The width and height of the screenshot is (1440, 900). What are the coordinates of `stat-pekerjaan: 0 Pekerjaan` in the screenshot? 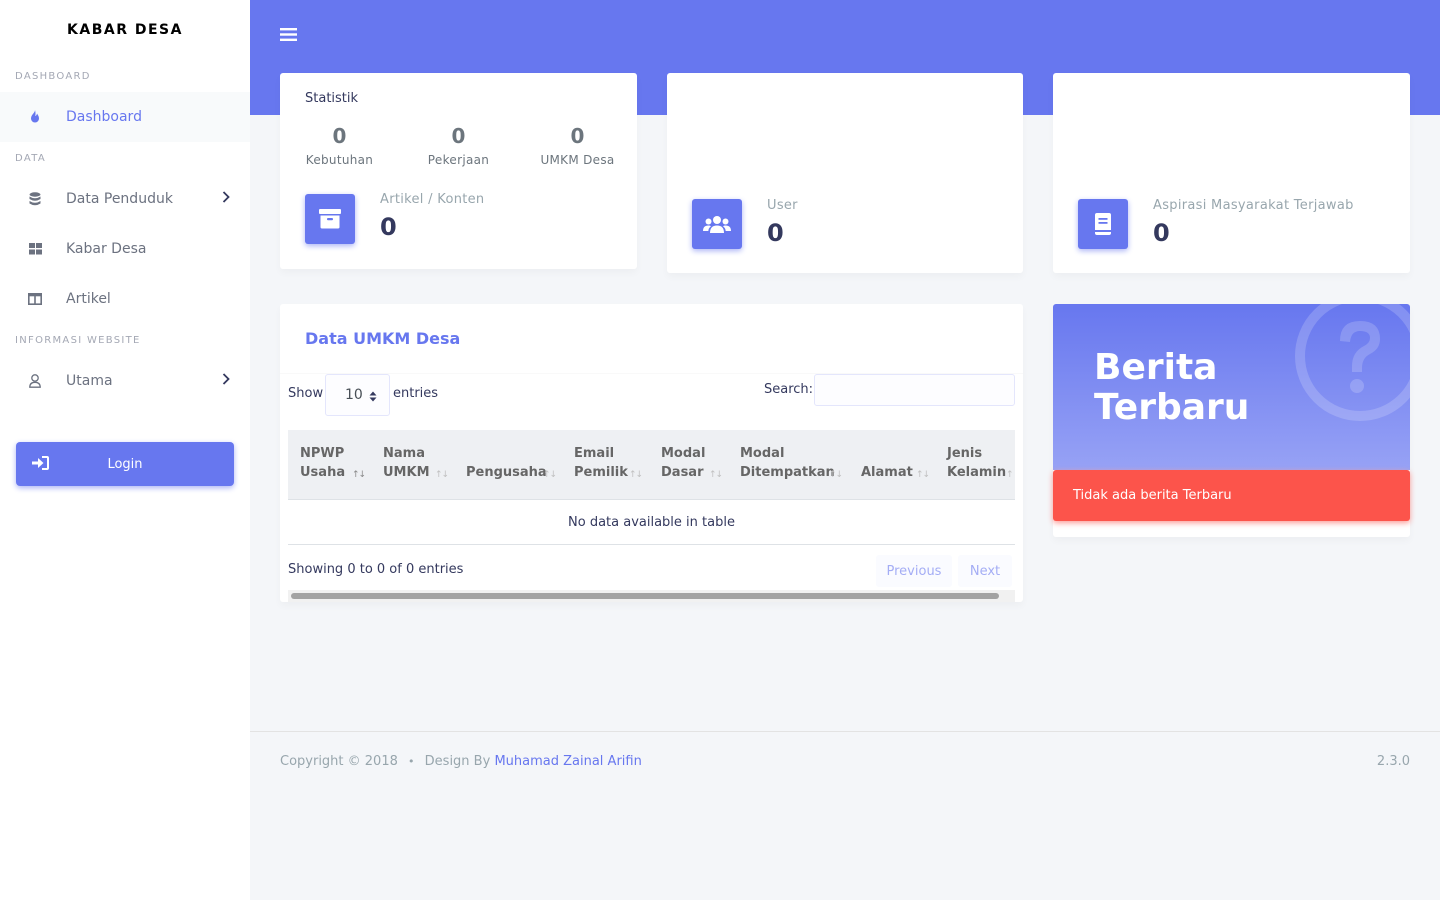 It's located at (458, 145).